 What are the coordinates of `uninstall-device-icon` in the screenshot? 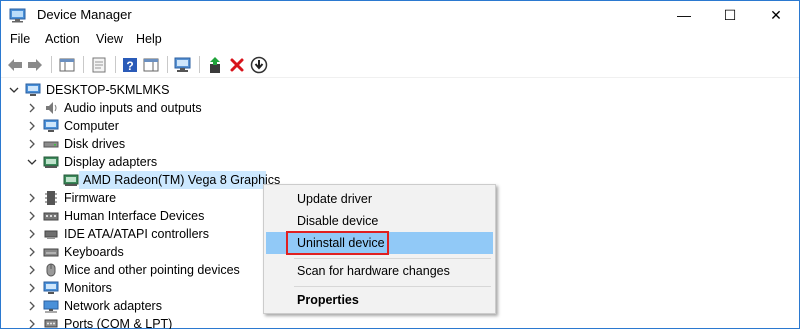 It's located at (237, 64).